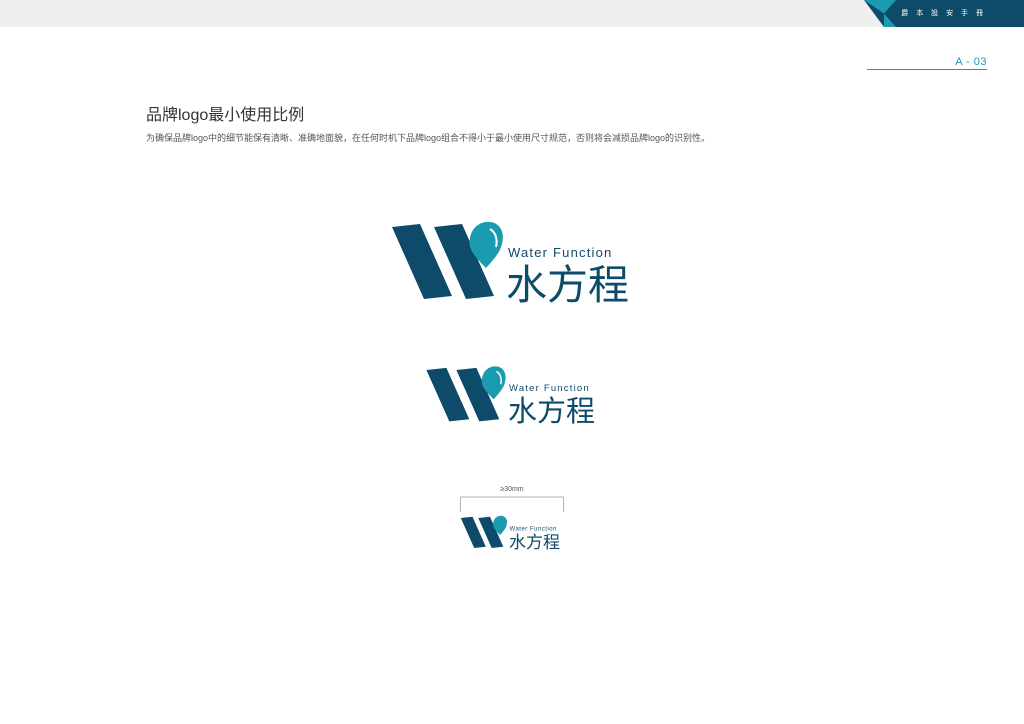  I want to click on logo-minimum: Water Function 水方程, so click(513, 534).